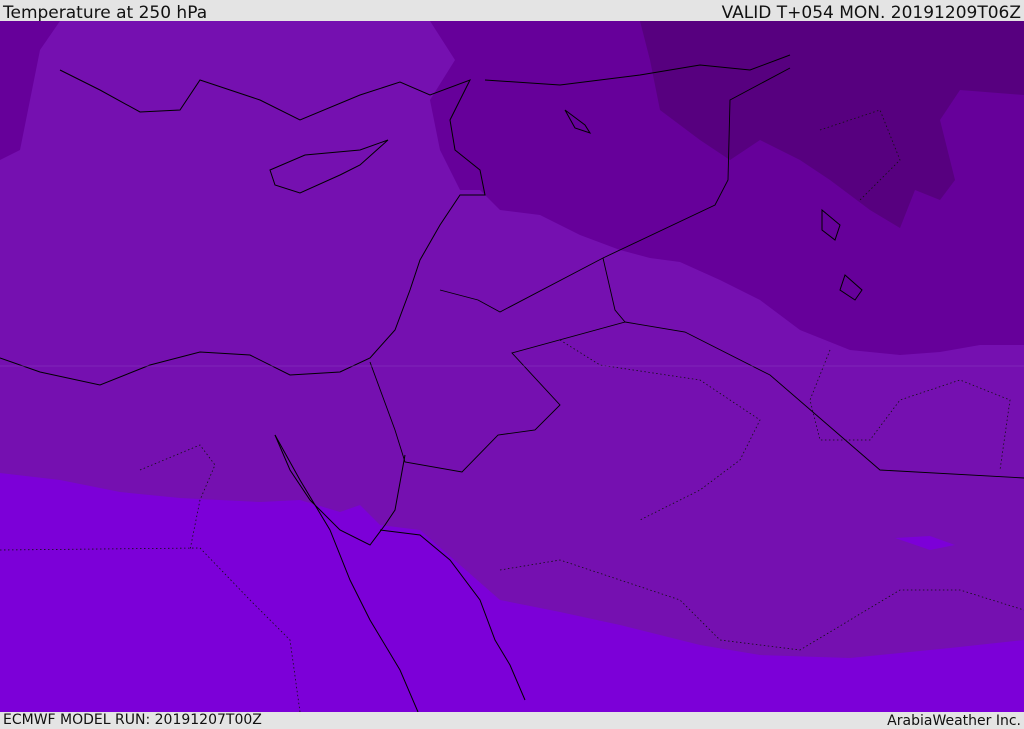 This screenshot has width=1024, height=729. I want to click on map-title: Temperature at 250 hPa, so click(105, 13).